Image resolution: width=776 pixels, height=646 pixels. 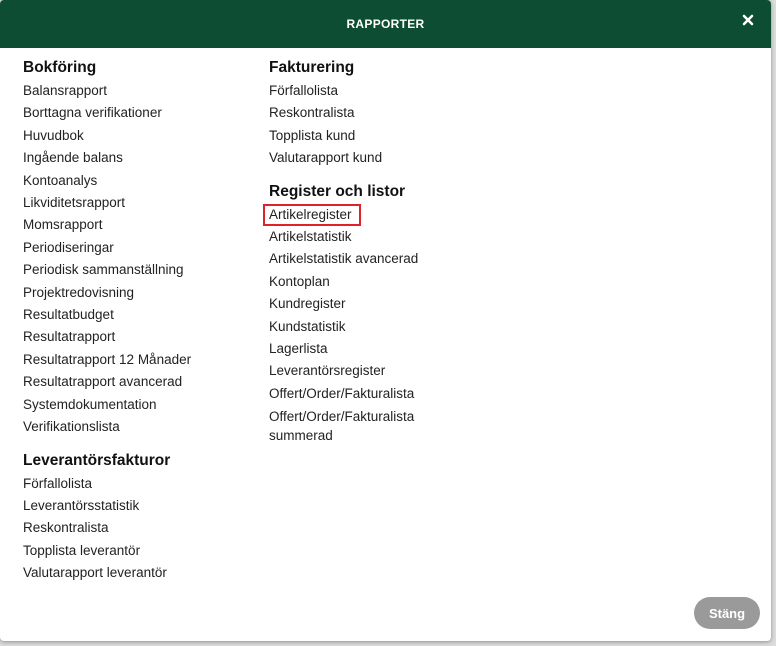 I want to click on report-link: Likviditetsrapport, so click(x=138, y=203).